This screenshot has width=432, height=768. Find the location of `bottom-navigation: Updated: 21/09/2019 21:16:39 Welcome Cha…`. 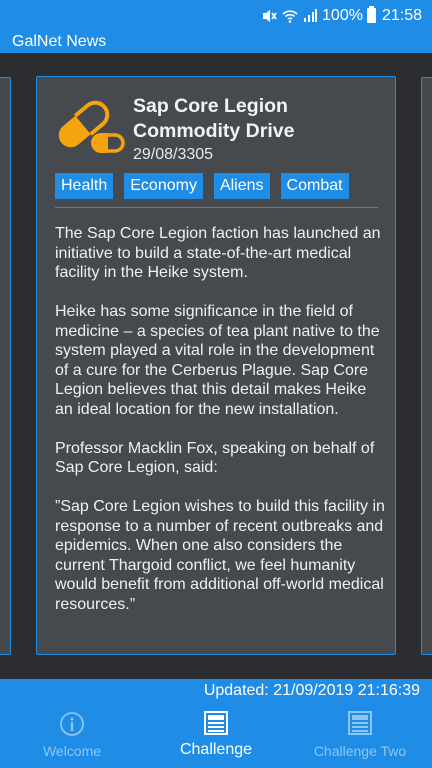

bottom-navigation: Updated: 21/09/2019 21:16:39 Welcome Cha… is located at coordinates (216, 723).